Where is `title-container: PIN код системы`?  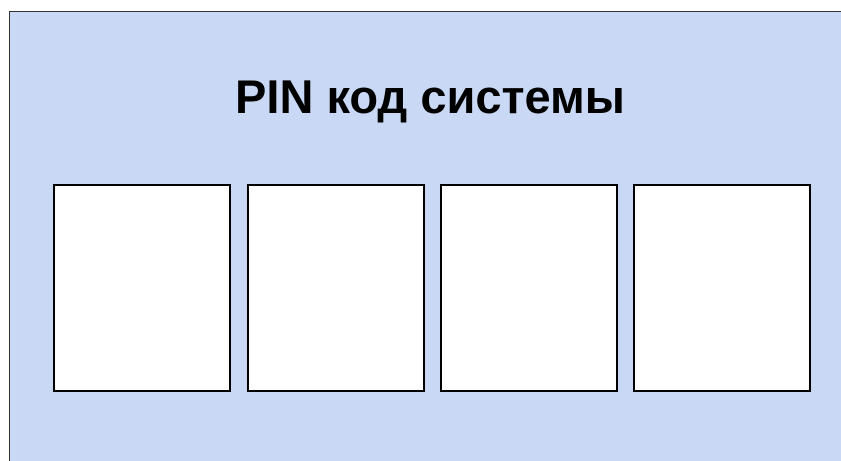 title-container: PIN код системы is located at coordinates (430, 97).